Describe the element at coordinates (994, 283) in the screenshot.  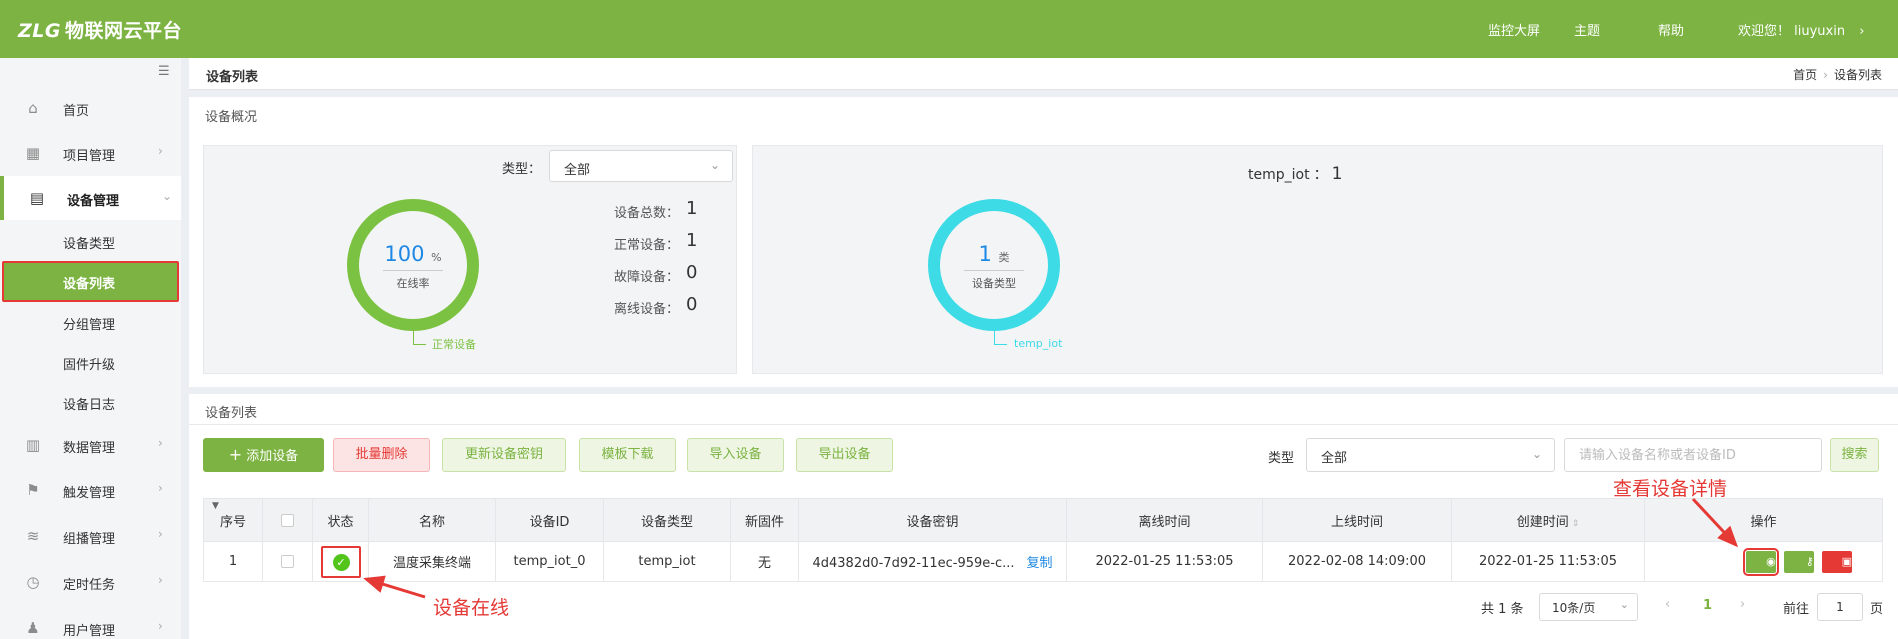
I see `type-caption: 设备类型` at that location.